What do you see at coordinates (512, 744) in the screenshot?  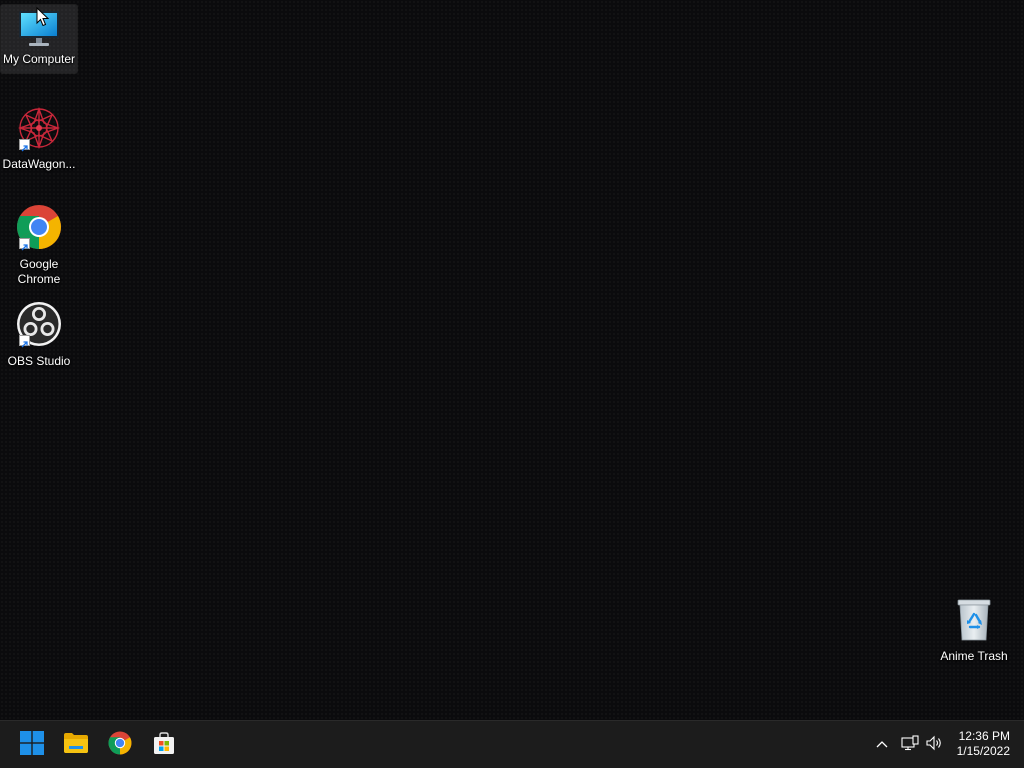 I see `taskbar: 12:36 PM 1/15/2022` at bounding box center [512, 744].